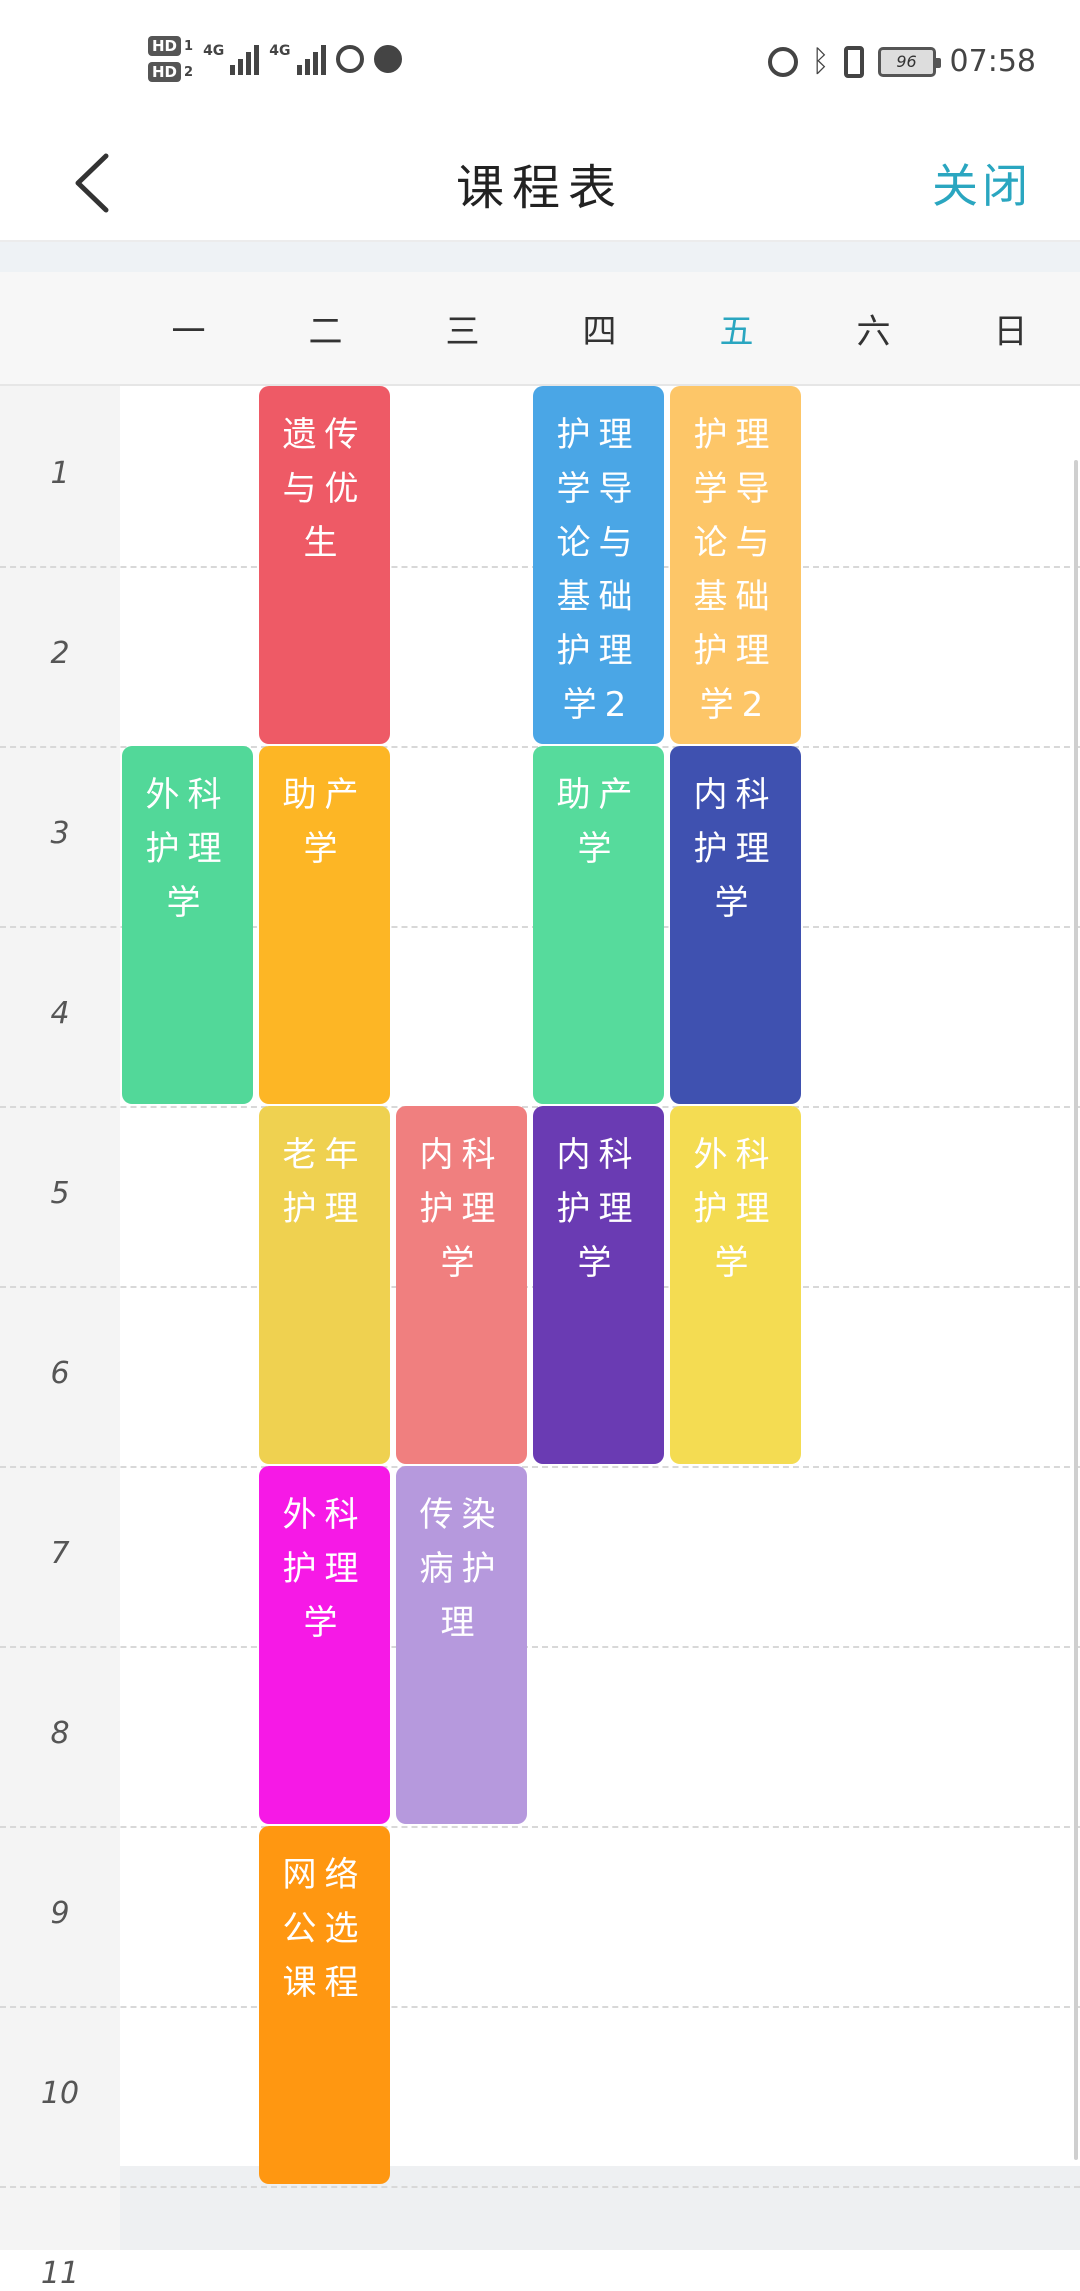  What do you see at coordinates (325, 332) in the screenshot?
I see `weekday-2: 二` at bounding box center [325, 332].